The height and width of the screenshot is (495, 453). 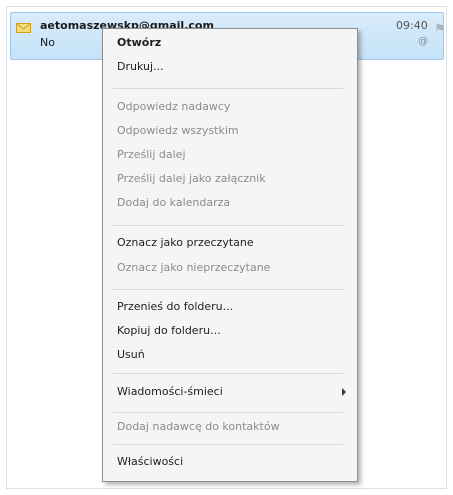 What do you see at coordinates (23, 28) in the screenshot?
I see `envelope-icon` at bounding box center [23, 28].